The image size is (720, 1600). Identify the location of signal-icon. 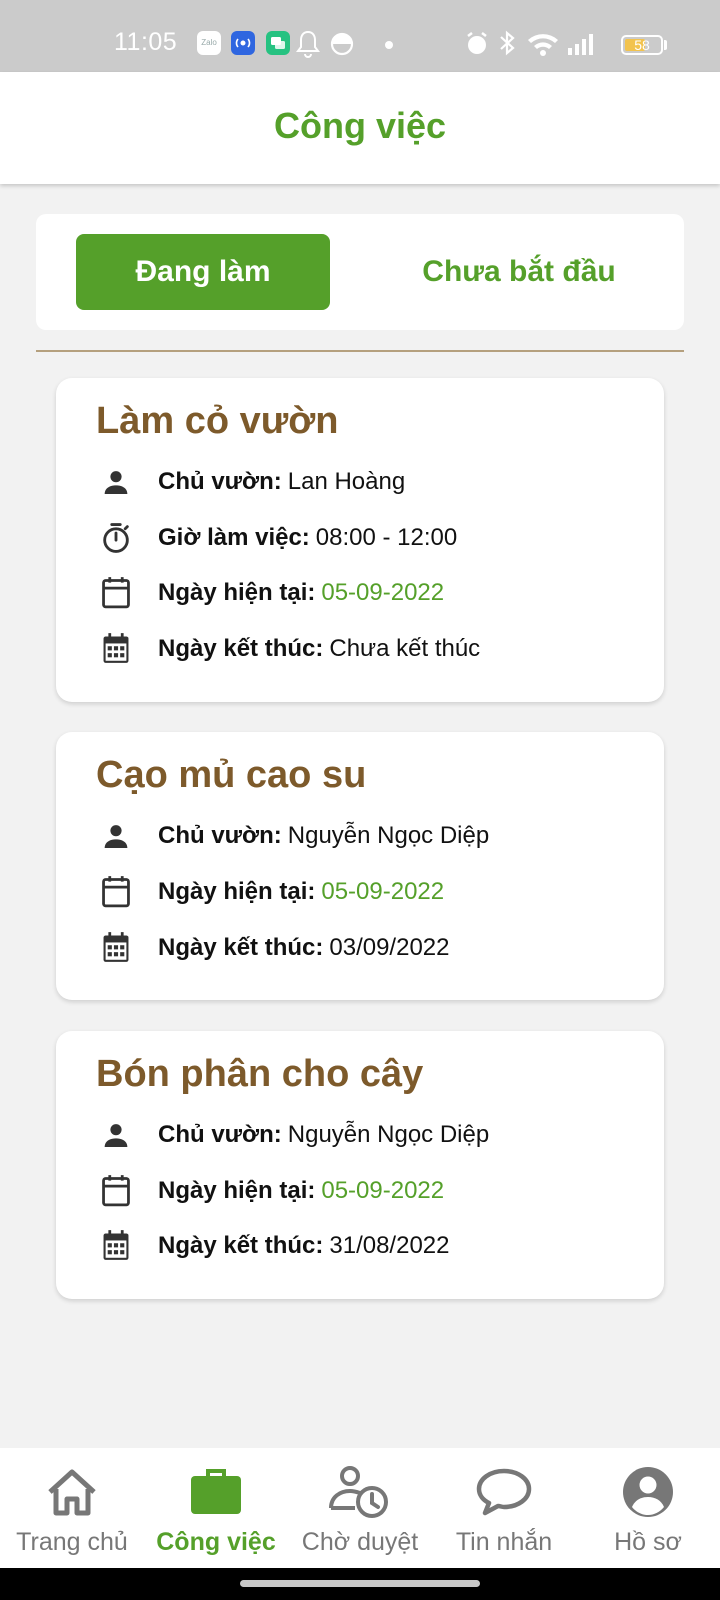
(580, 44).